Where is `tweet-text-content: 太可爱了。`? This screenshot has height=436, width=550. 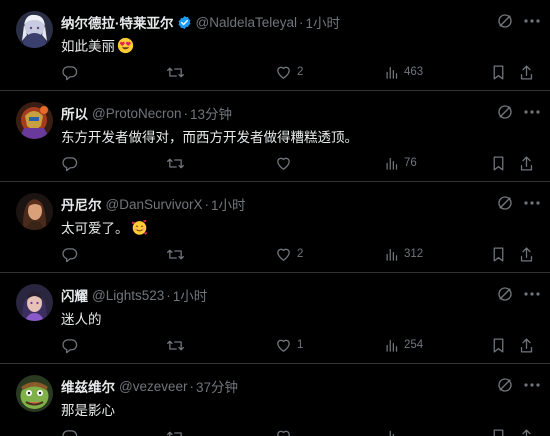
tweet-text-content: 太可爱了。 is located at coordinates (95, 228).